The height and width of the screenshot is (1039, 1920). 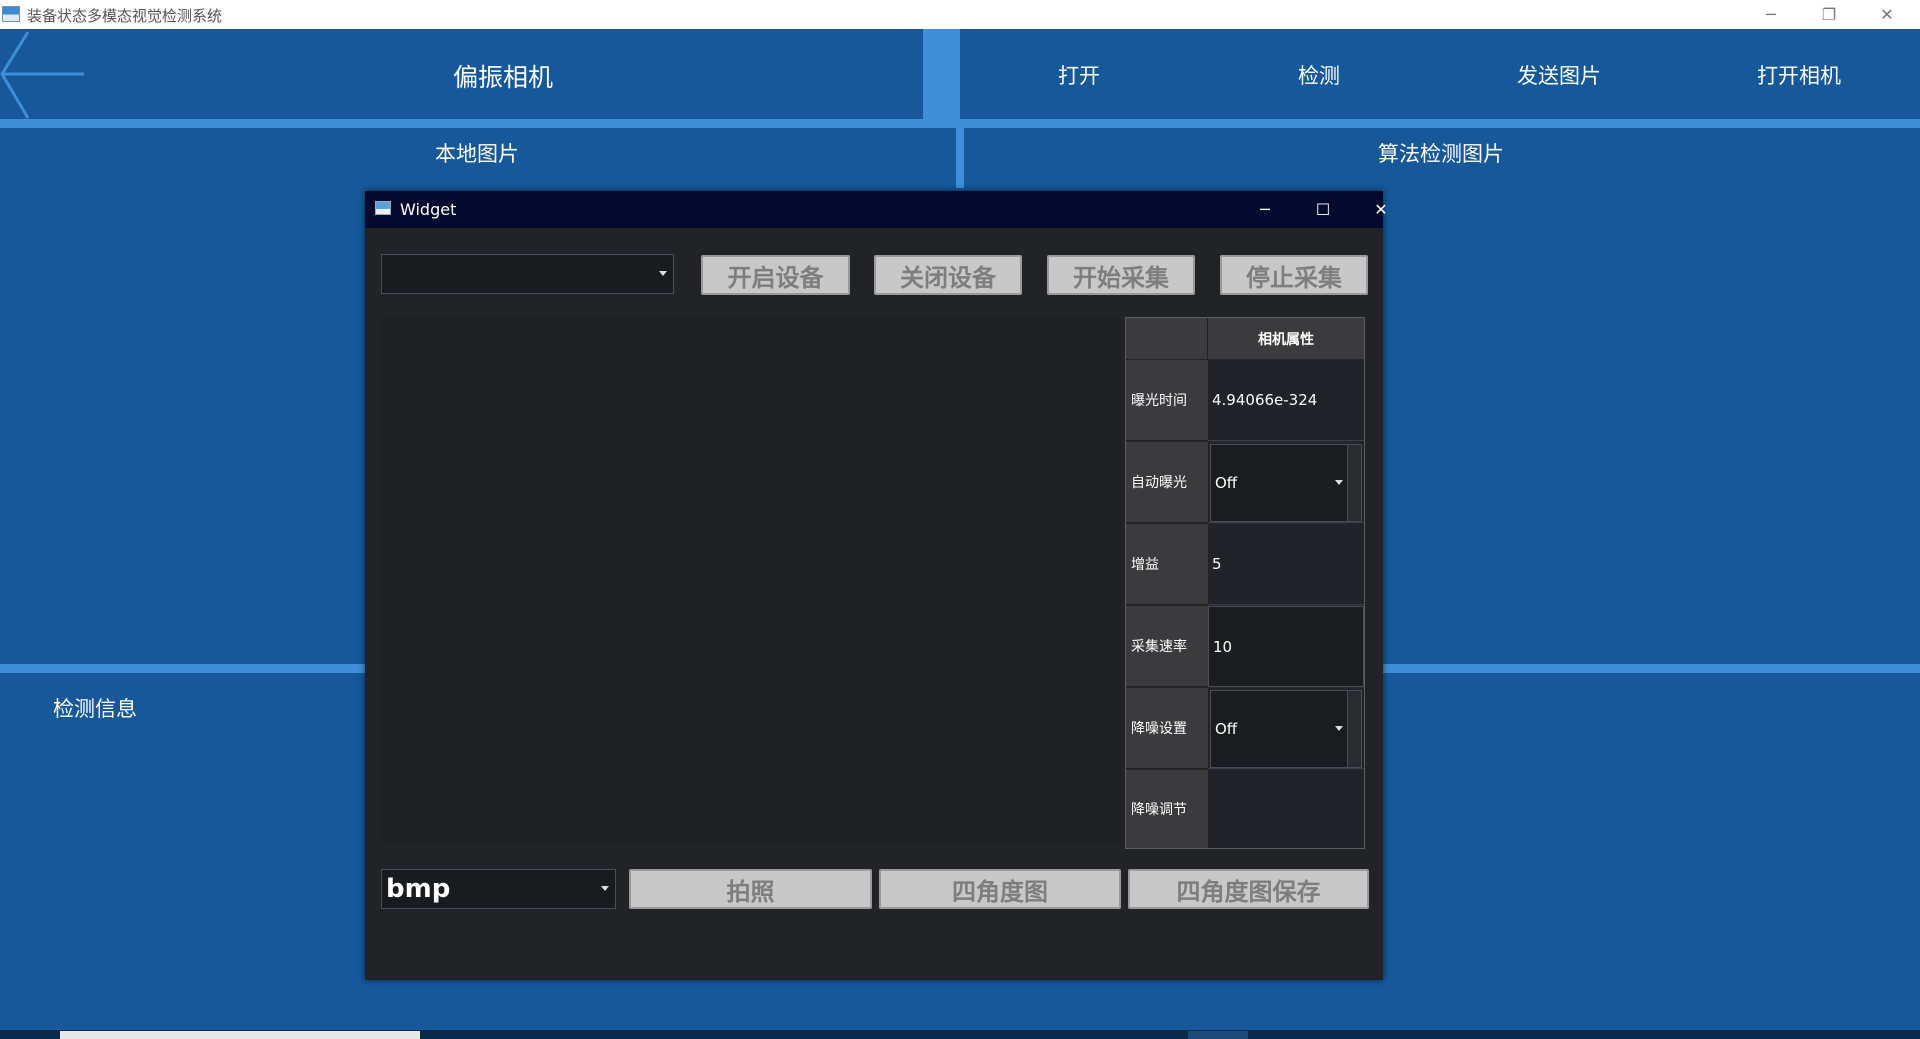 What do you see at coordinates (1226, 729) in the screenshot?
I see `denoise-value: Off` at bounding box center [1226, 729].